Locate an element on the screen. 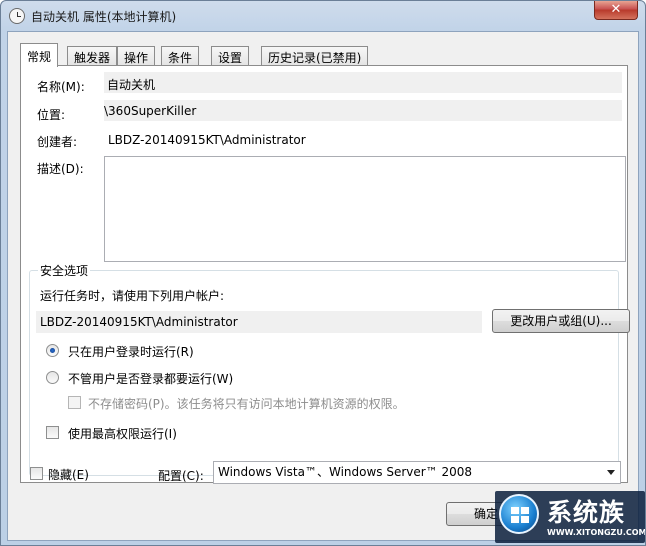 The width and height of the screenshot is (646, 546). close-button: ✕ is located at coordinates (616, 10).